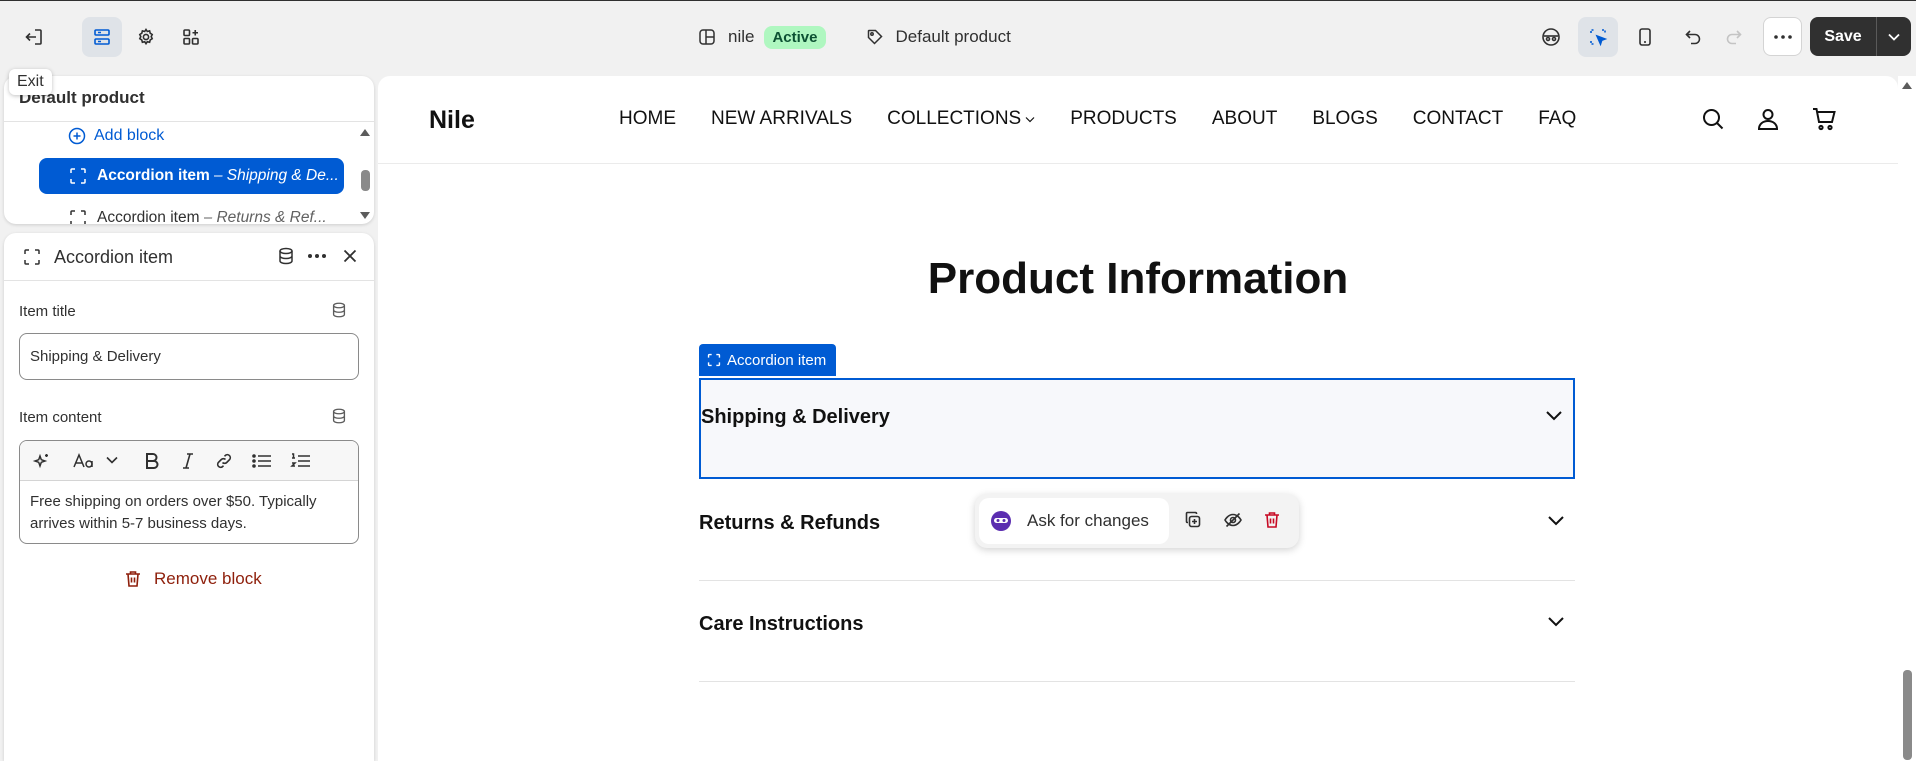  I want to click on undo-button, so click(1693, 37).